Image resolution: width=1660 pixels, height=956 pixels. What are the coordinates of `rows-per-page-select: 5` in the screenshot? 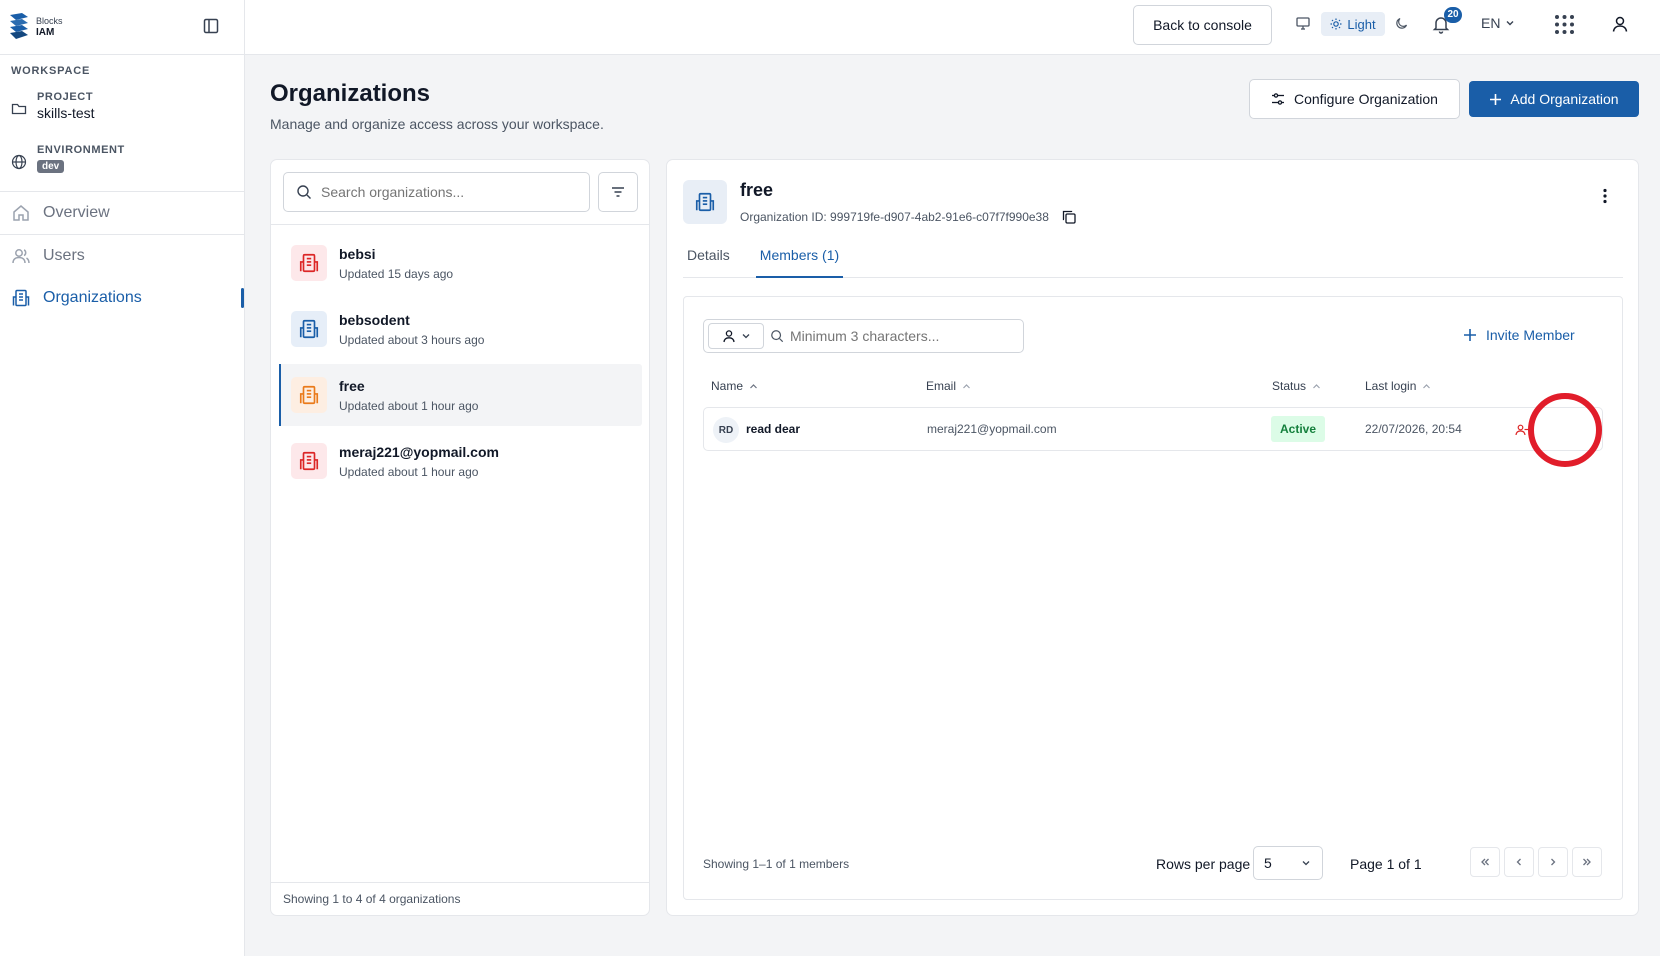 It's located at (1288, 863).